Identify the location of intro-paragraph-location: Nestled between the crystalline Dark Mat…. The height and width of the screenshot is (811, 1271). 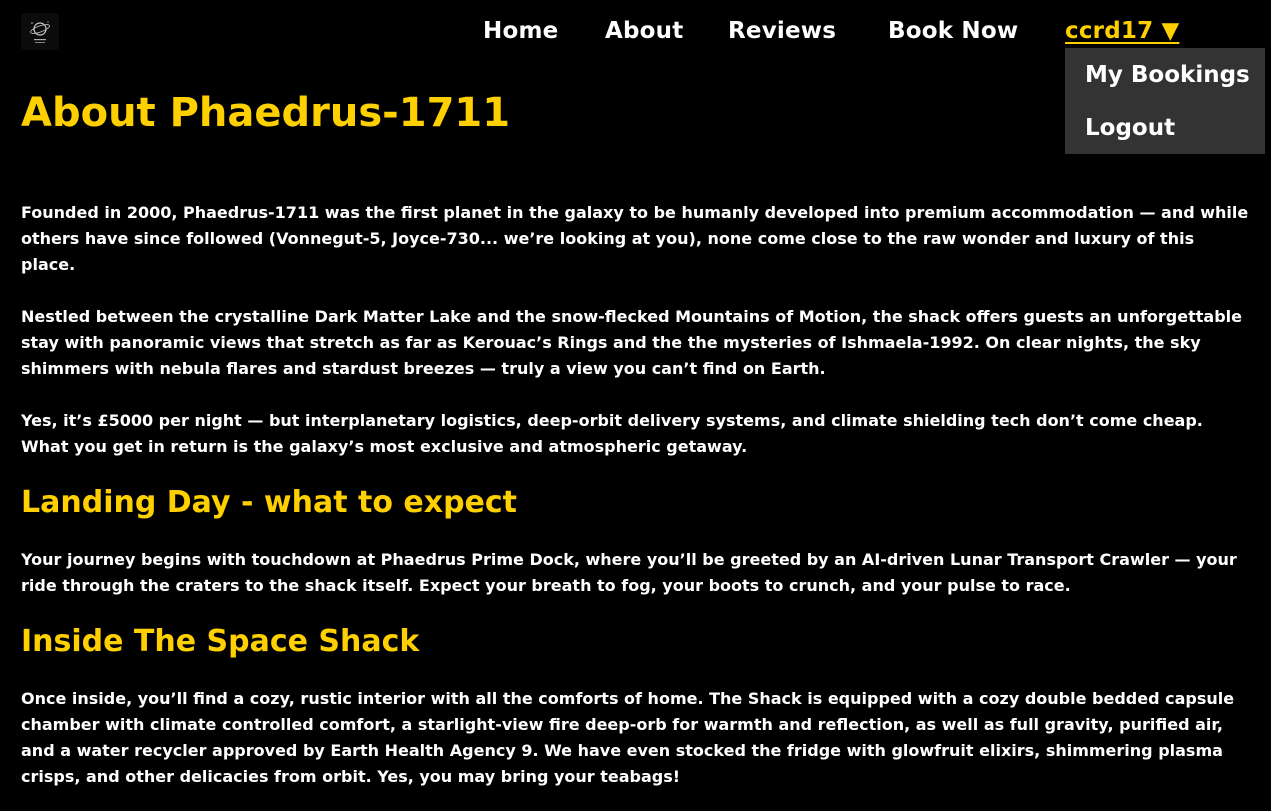
(631, 342).